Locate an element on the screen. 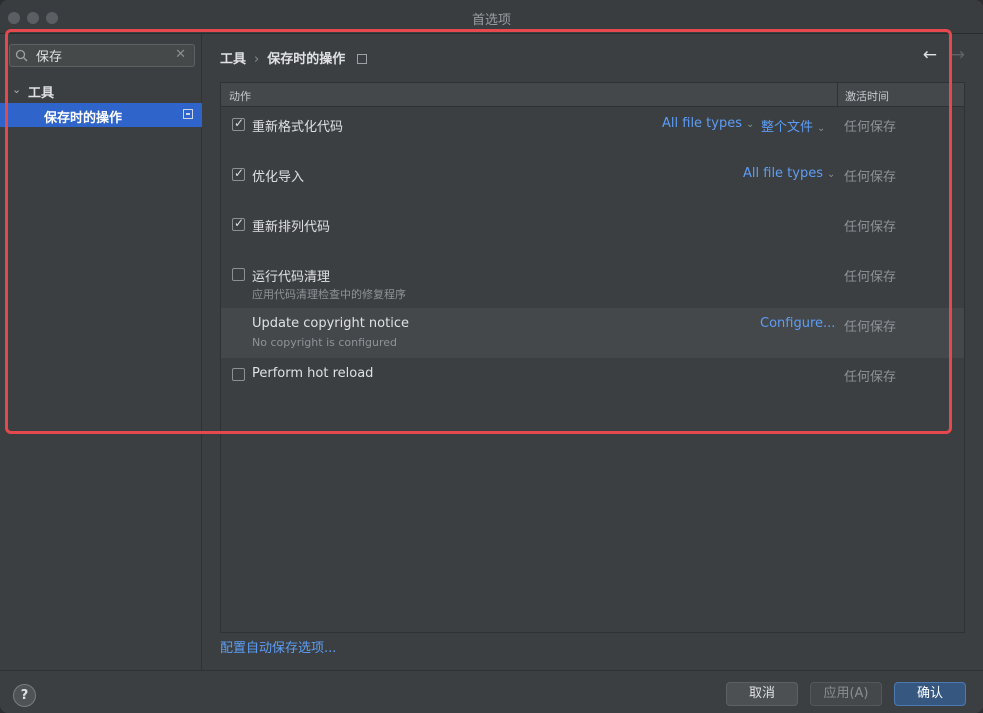 The image size is (983, 713). tree-item-tools: ⌄ 工具 is located at coordinates (101, 91).